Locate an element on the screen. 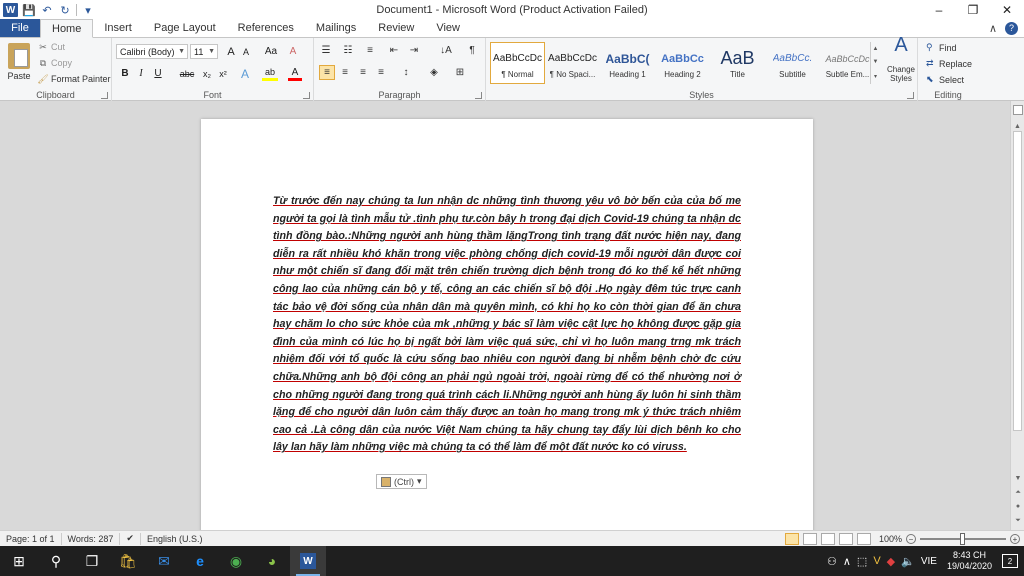 The width and height of the screenshot is (1024, 576). undo-icon: ↶ is located at coordinates (47, 10).